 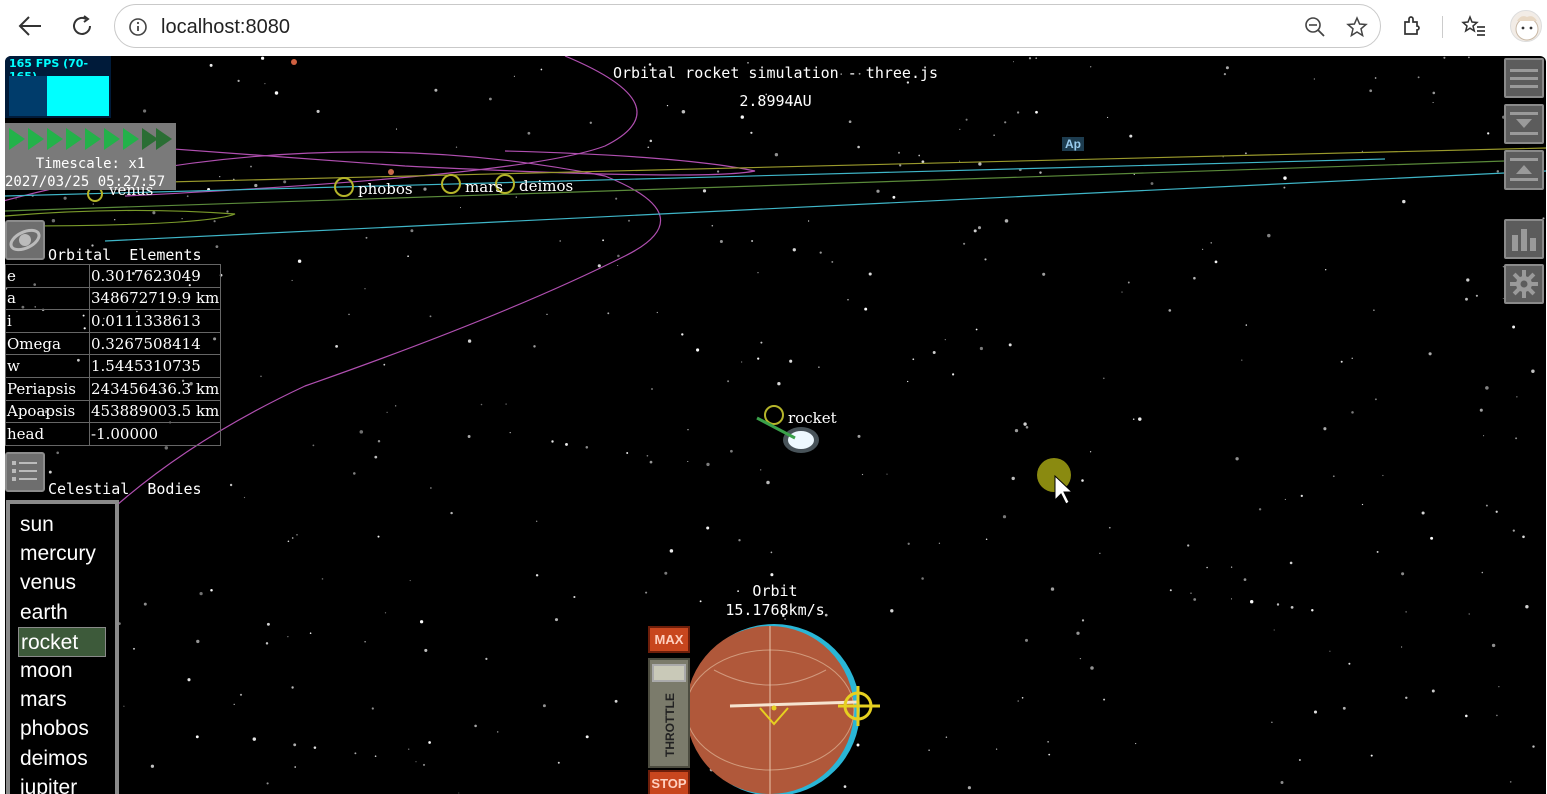 What do you see at coordinates (1526, 26) in the screenshot?
I see `profile-avatar` at bounding box center [1526, 26].